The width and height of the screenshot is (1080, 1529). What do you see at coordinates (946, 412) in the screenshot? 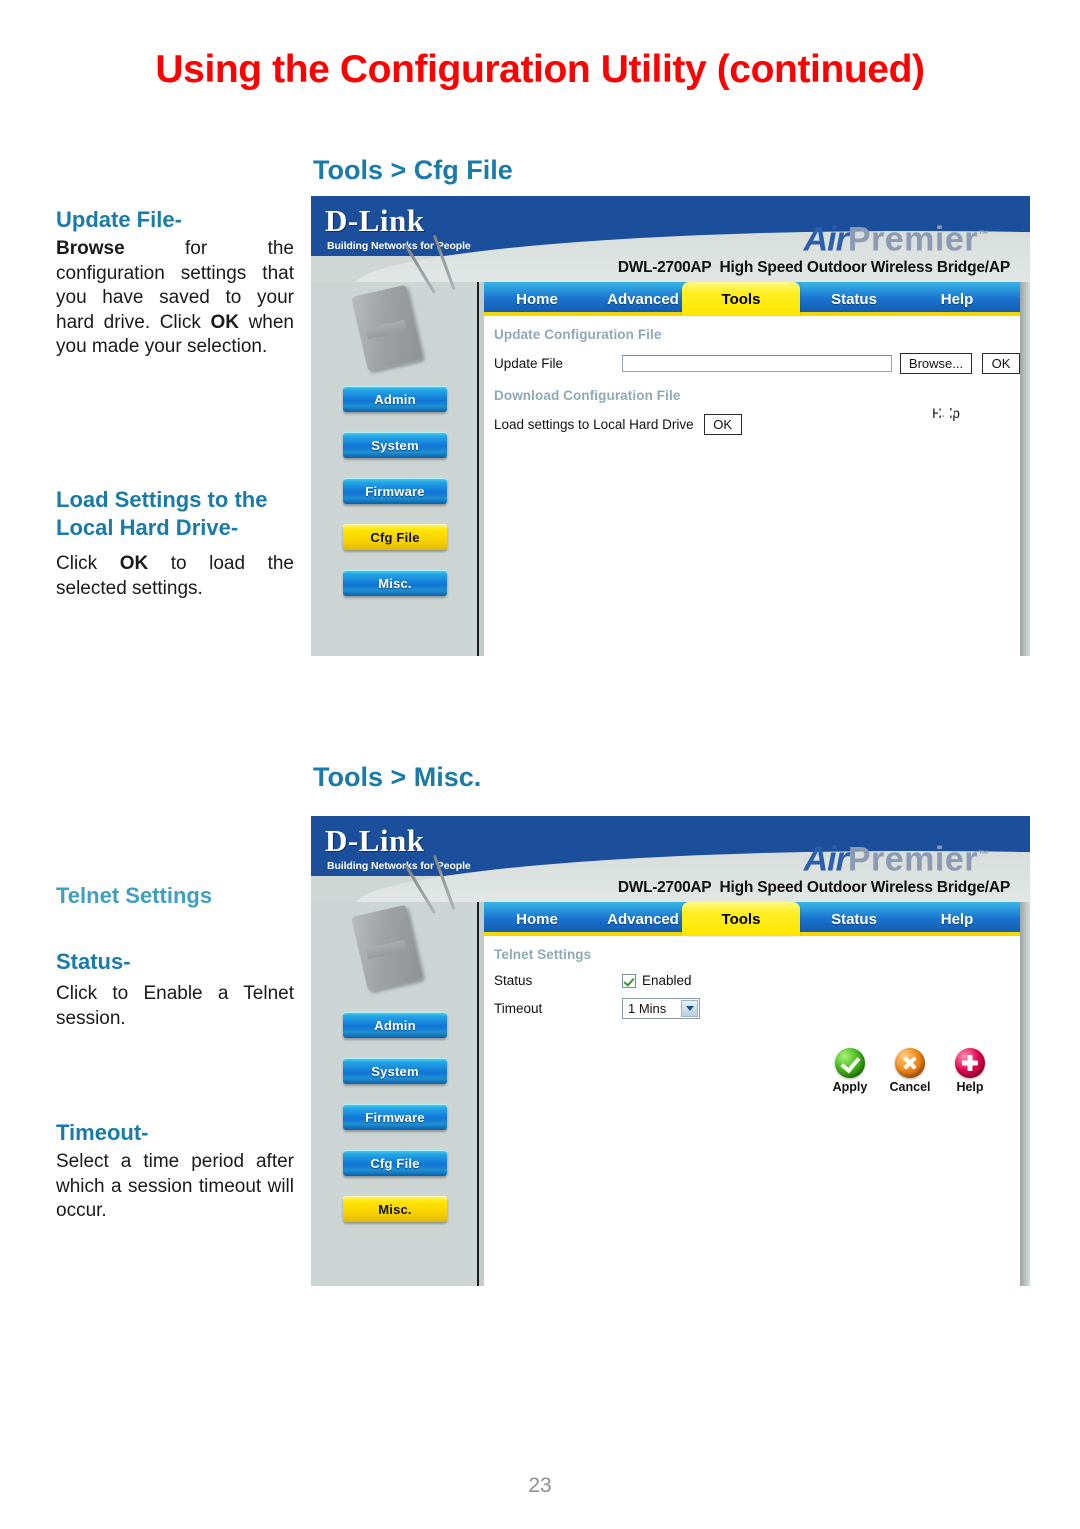
I see `help-action-cfg-file: Help` at bounding box center [946, 412].